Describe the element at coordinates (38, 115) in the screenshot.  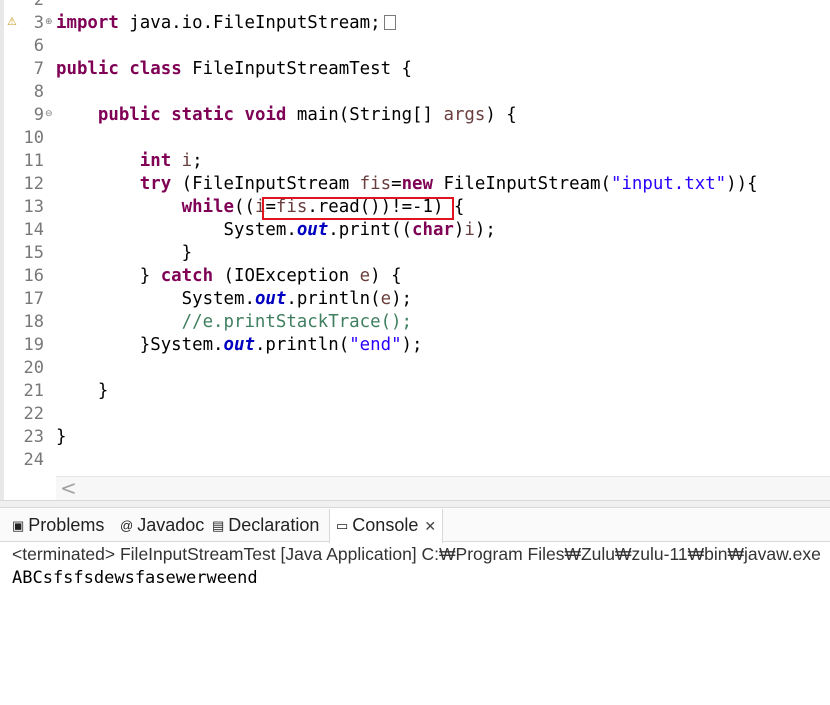
I see `line-number: 9` at that location.